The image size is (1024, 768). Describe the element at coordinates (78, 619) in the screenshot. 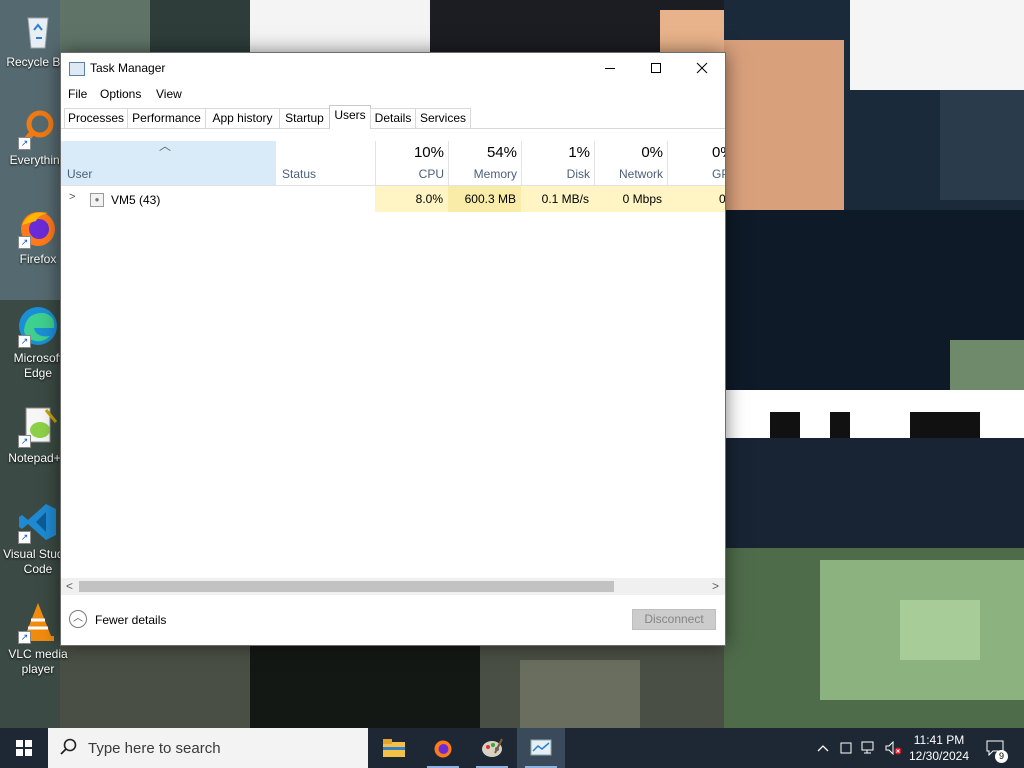

I see `chevron-up-circle-icon: ︿` at that location.